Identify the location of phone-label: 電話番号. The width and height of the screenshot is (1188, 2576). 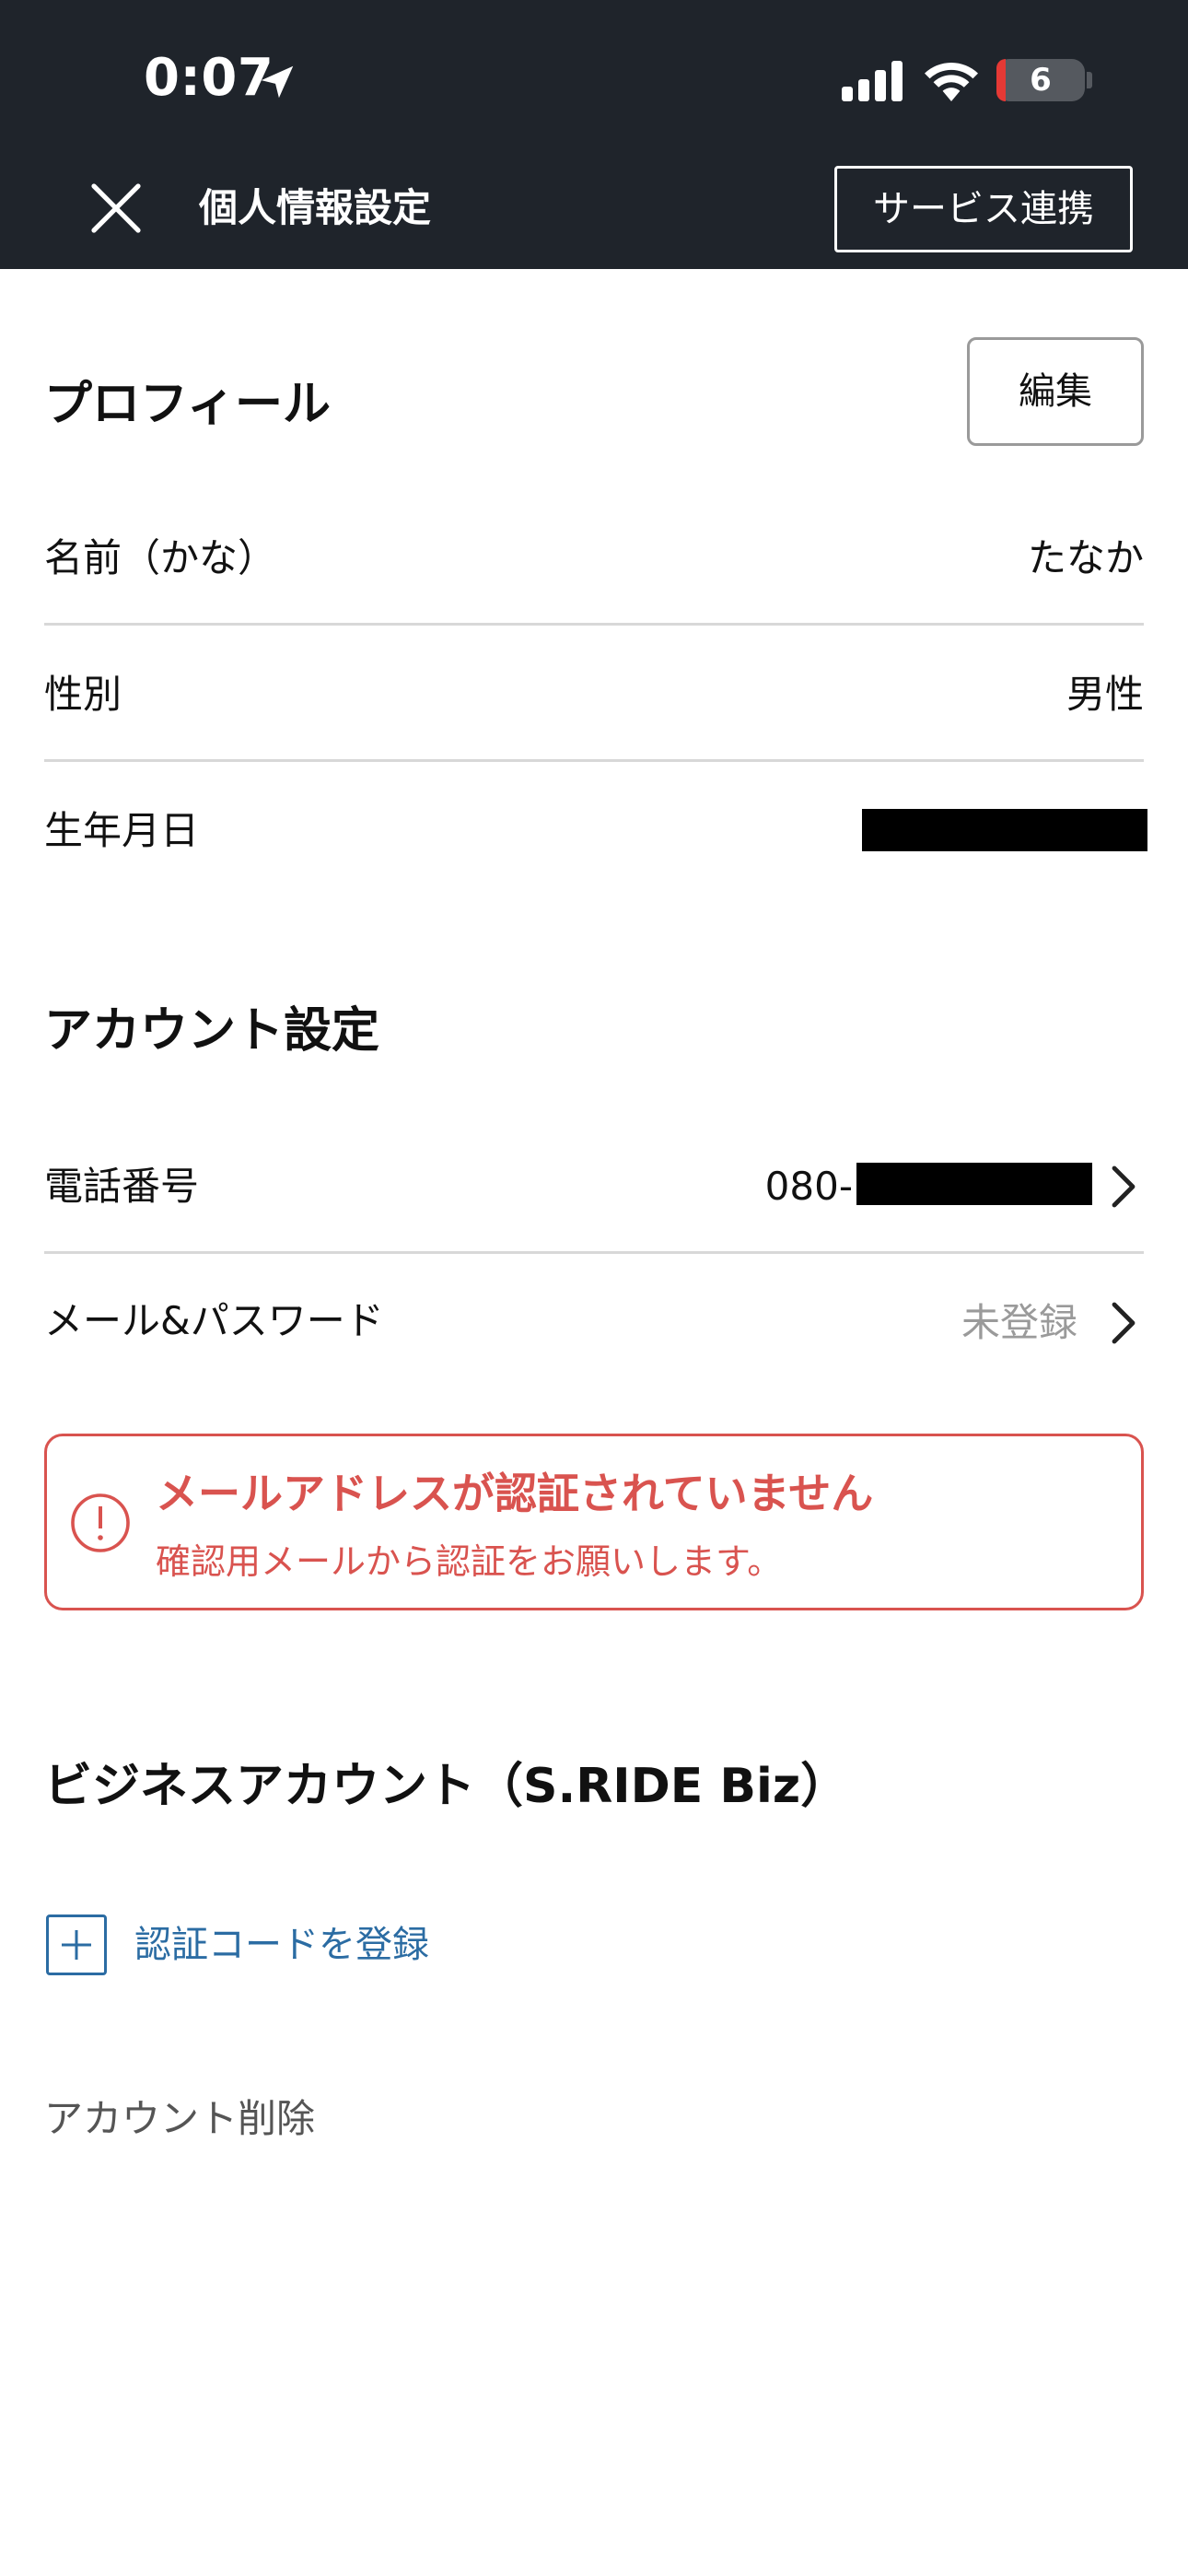
(121, 1186).